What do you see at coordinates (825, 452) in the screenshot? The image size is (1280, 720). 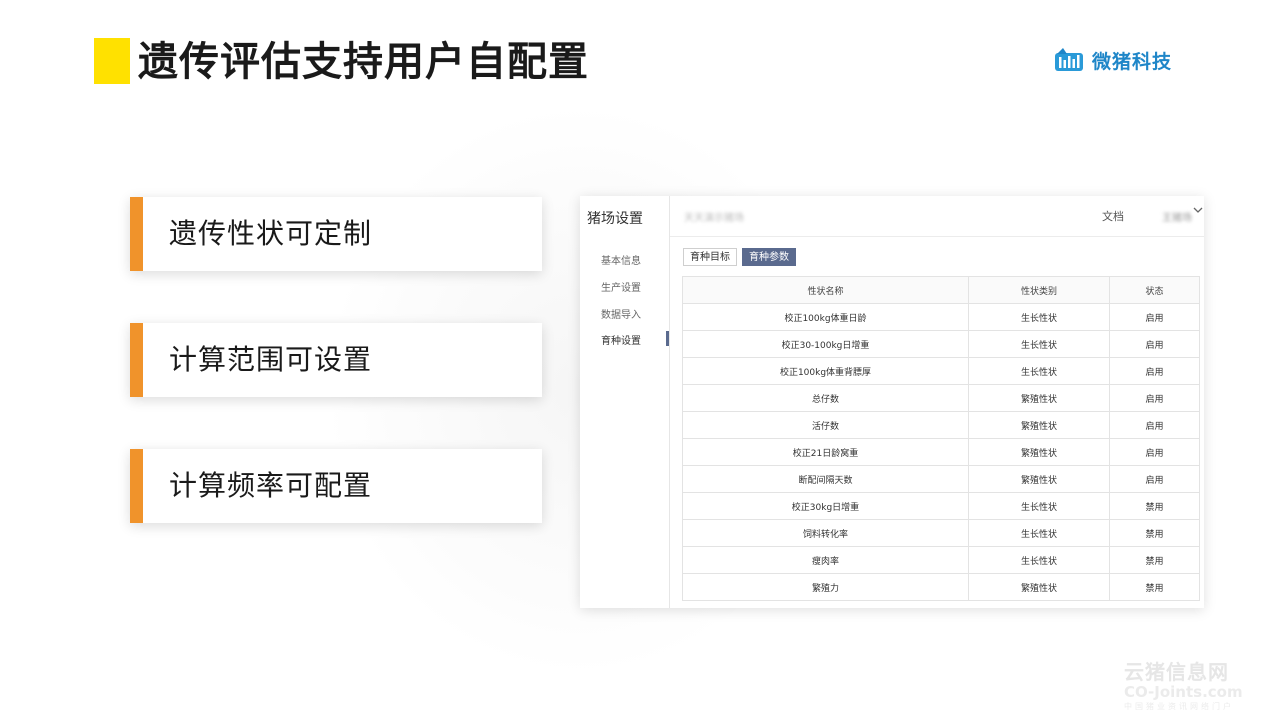 I see `trait-name-cell: 校正21日龄窝重` at bounding box center [825, 452].